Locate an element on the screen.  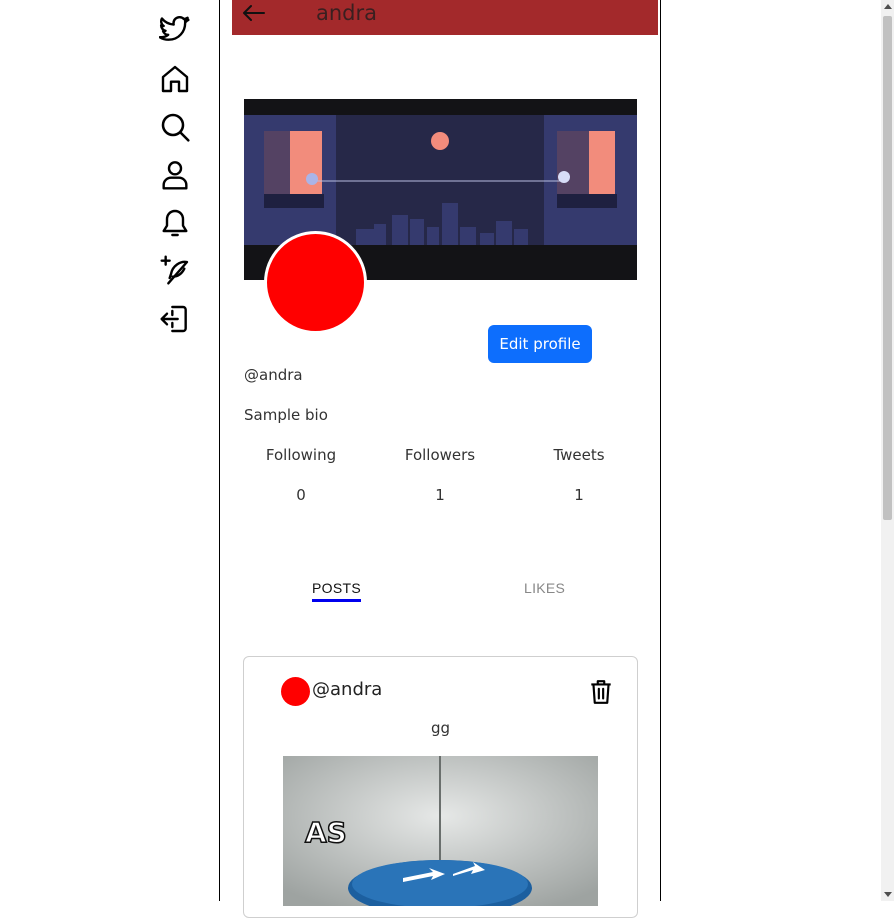
column-border-left is located at coordinates (219, 450).